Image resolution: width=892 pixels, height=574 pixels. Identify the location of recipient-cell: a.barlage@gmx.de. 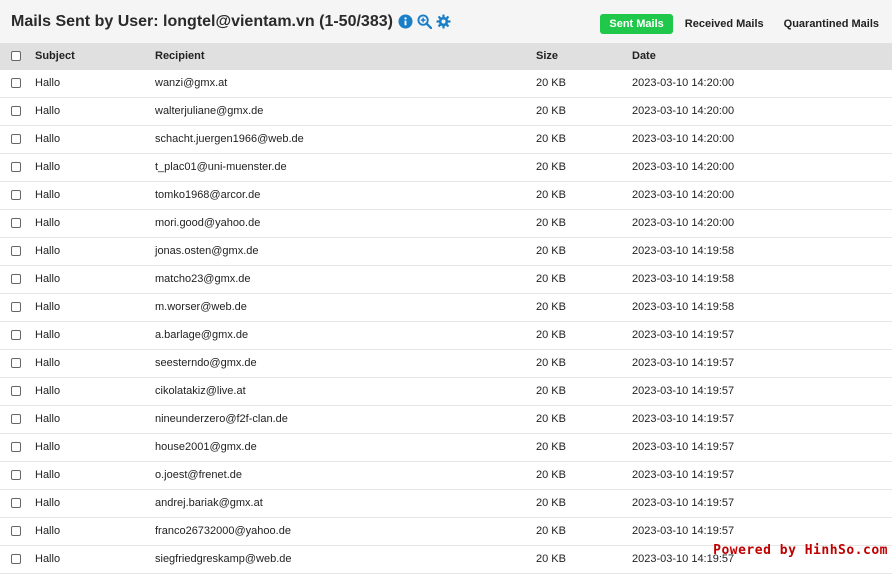
(202, 335).